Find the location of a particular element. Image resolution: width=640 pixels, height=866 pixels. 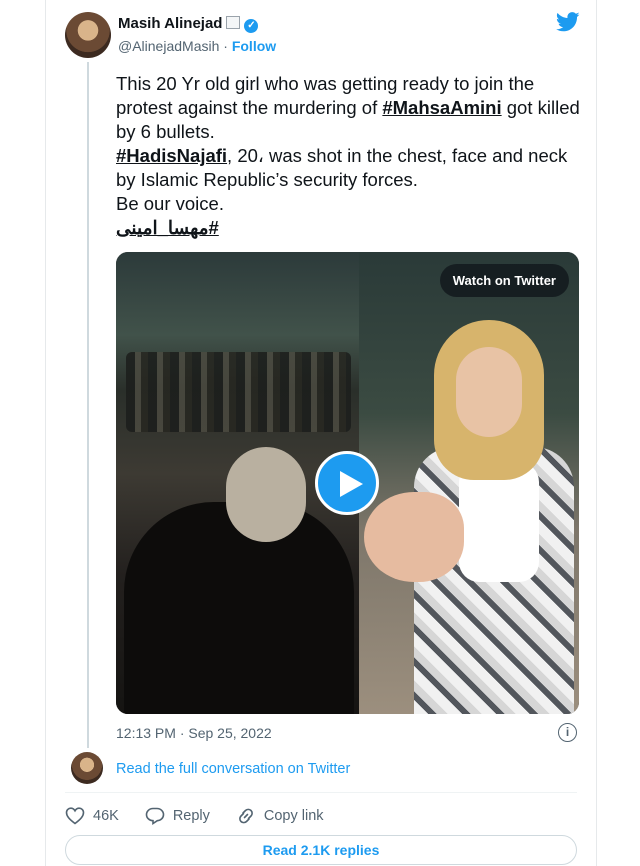

person-face is located at coordinates (489, 392).